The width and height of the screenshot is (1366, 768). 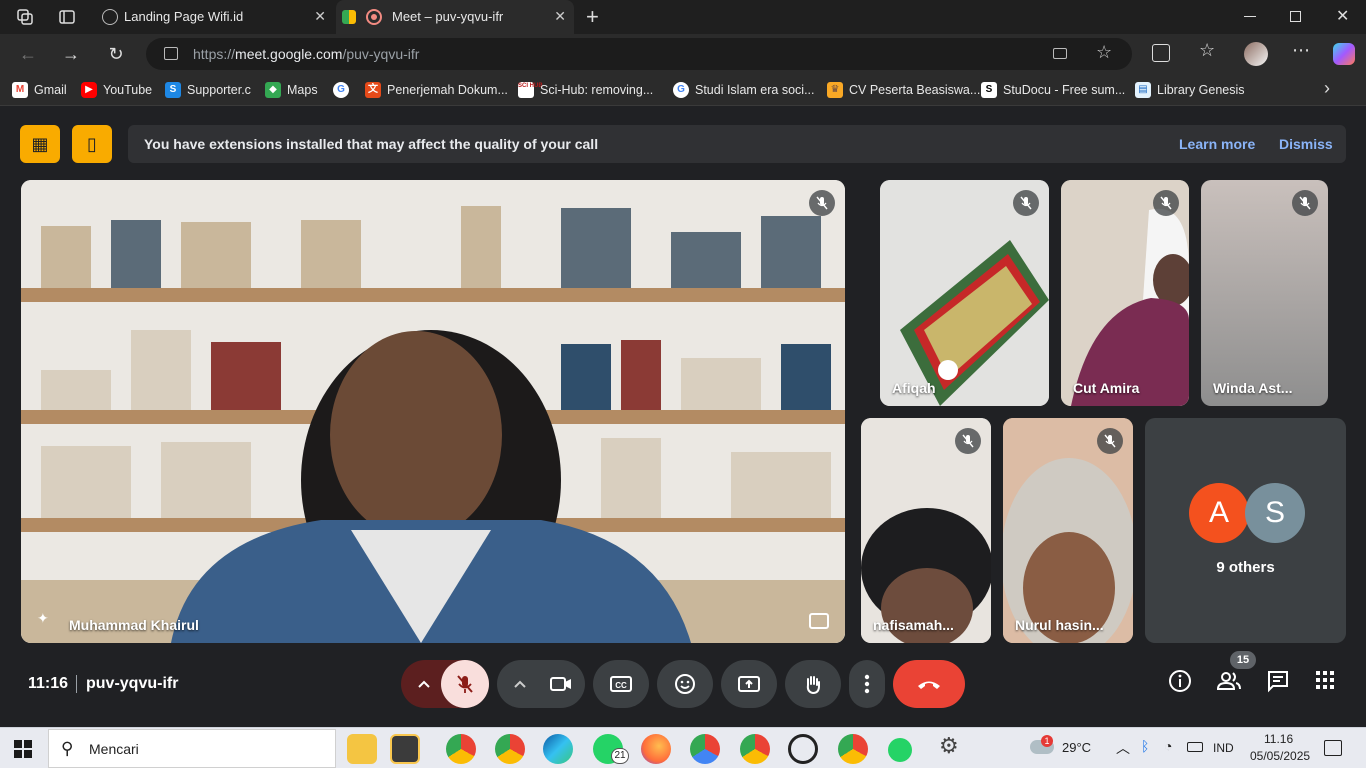 I want to click on dismiss-button: Dismiss, so click(x=1306, y=144).